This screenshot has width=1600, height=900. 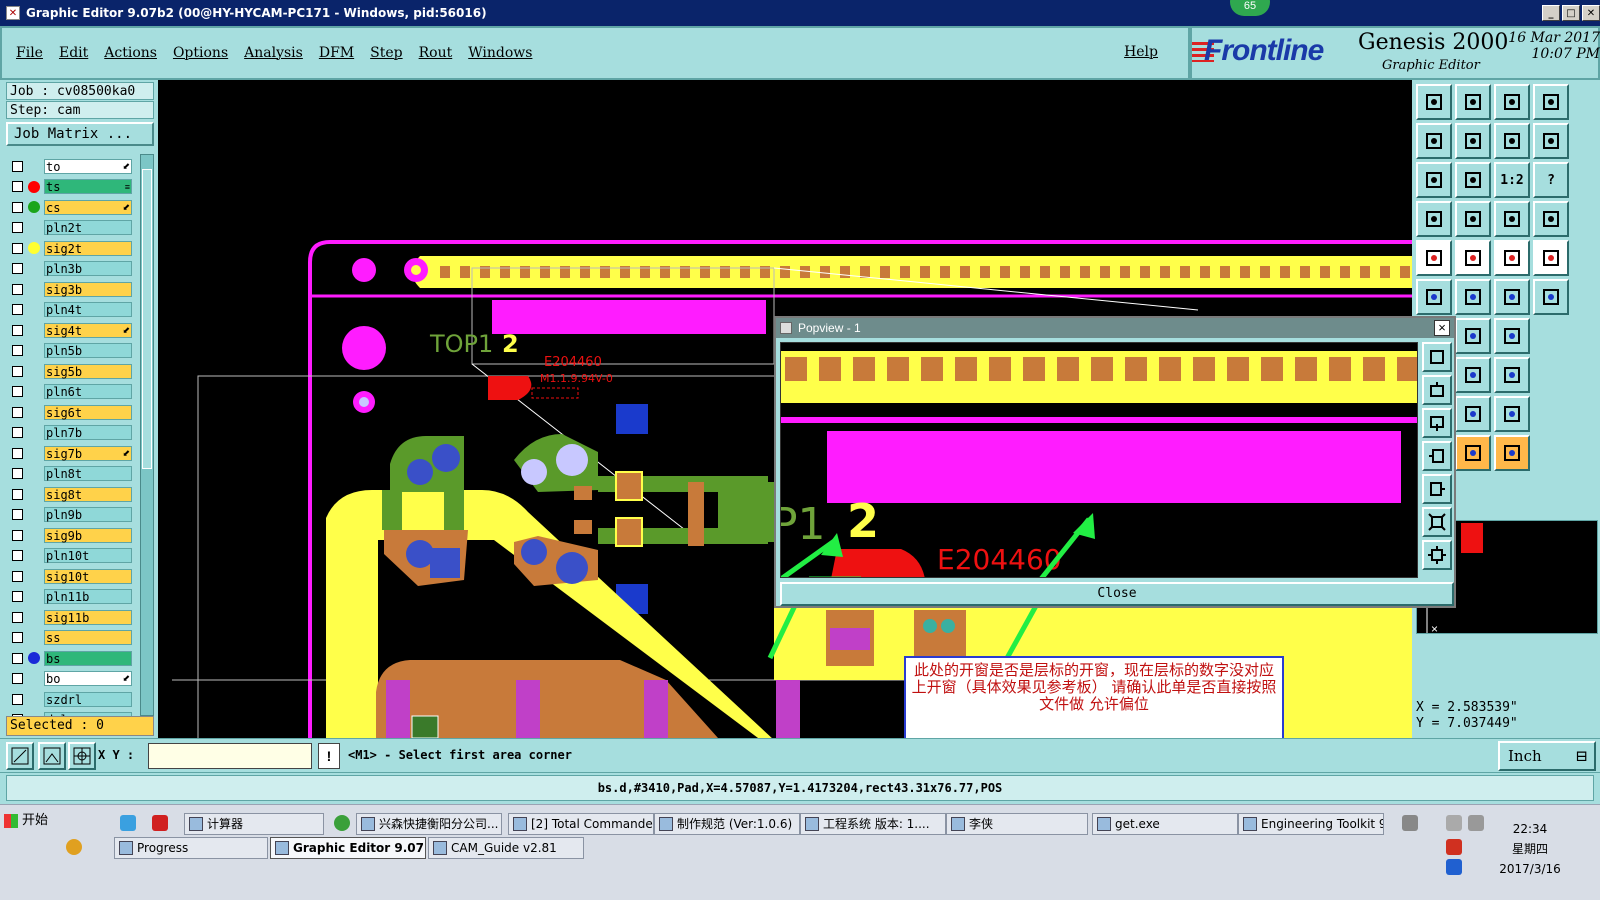 What do you see at coordinates (273, 53) in the screenshot?
I see `menu-analysis: Analysis` at bounding box center [273, 53].